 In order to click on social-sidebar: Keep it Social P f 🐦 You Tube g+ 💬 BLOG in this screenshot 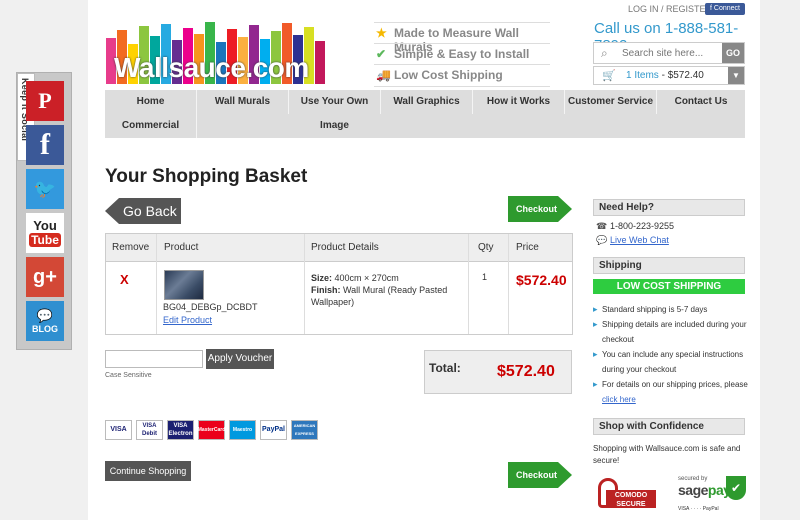, I will do `click(44, 211)`.